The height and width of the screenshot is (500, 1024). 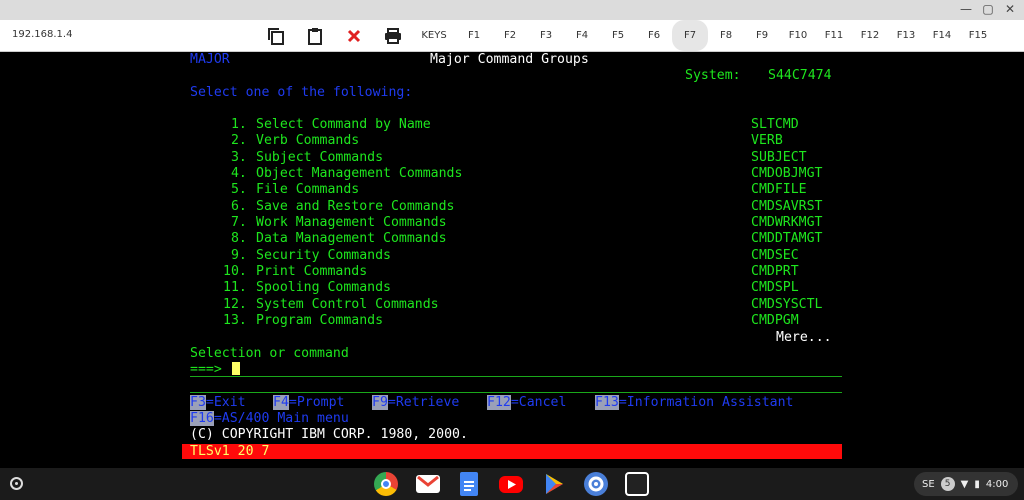 What do you see at coordinates (319, 321) in the screenshot?
I see `option-label: Program Commands` at bounding box center [319, 321].